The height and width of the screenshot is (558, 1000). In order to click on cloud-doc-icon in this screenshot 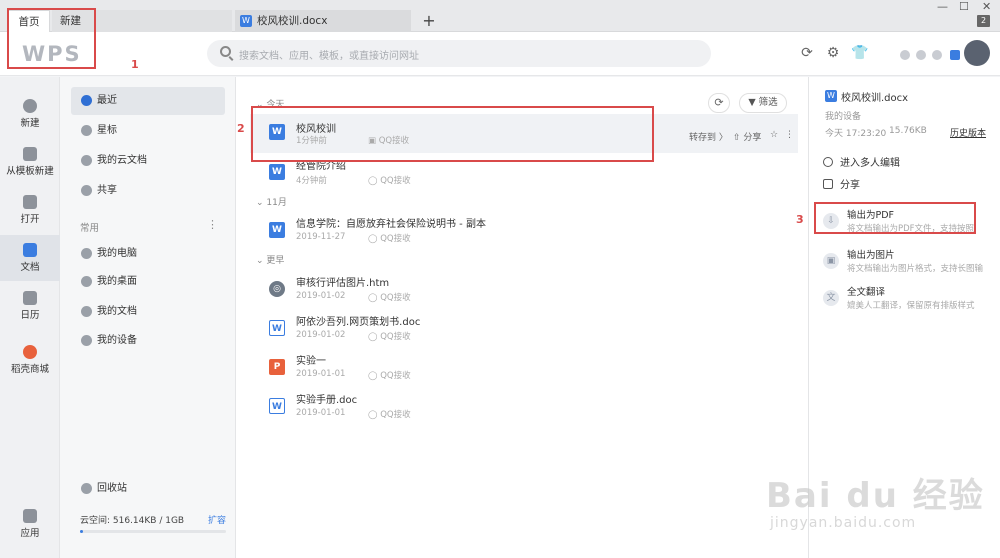, I will do `click(86, 160)`.